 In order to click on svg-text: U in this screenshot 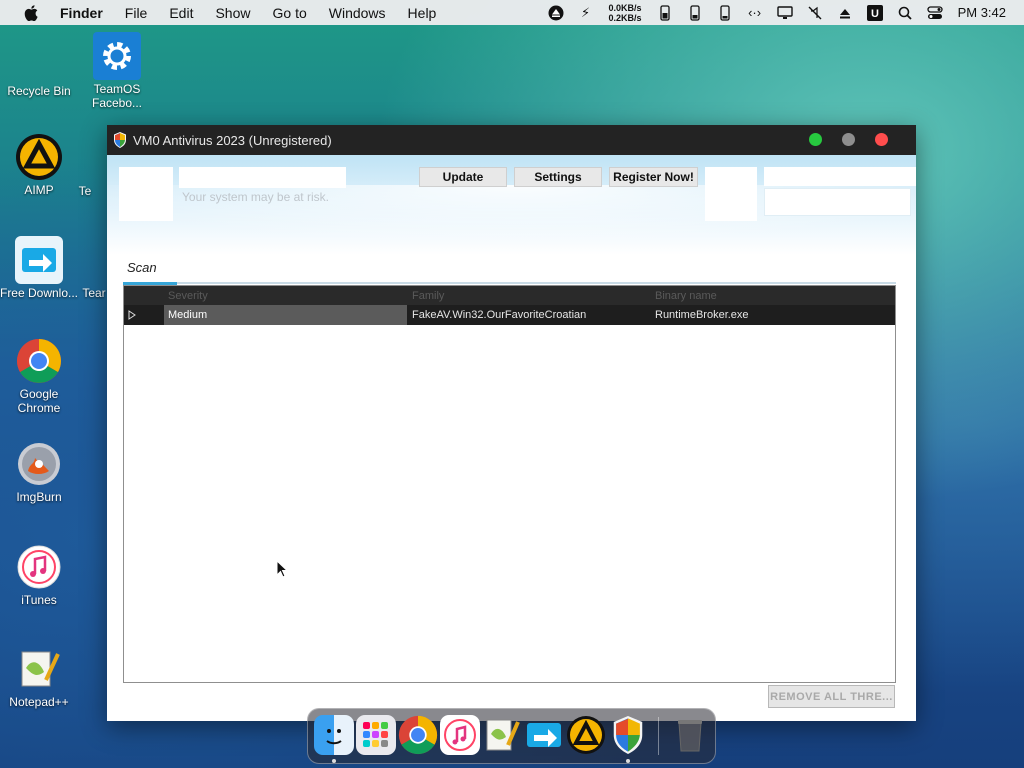, I will do `click(875, 14)`.